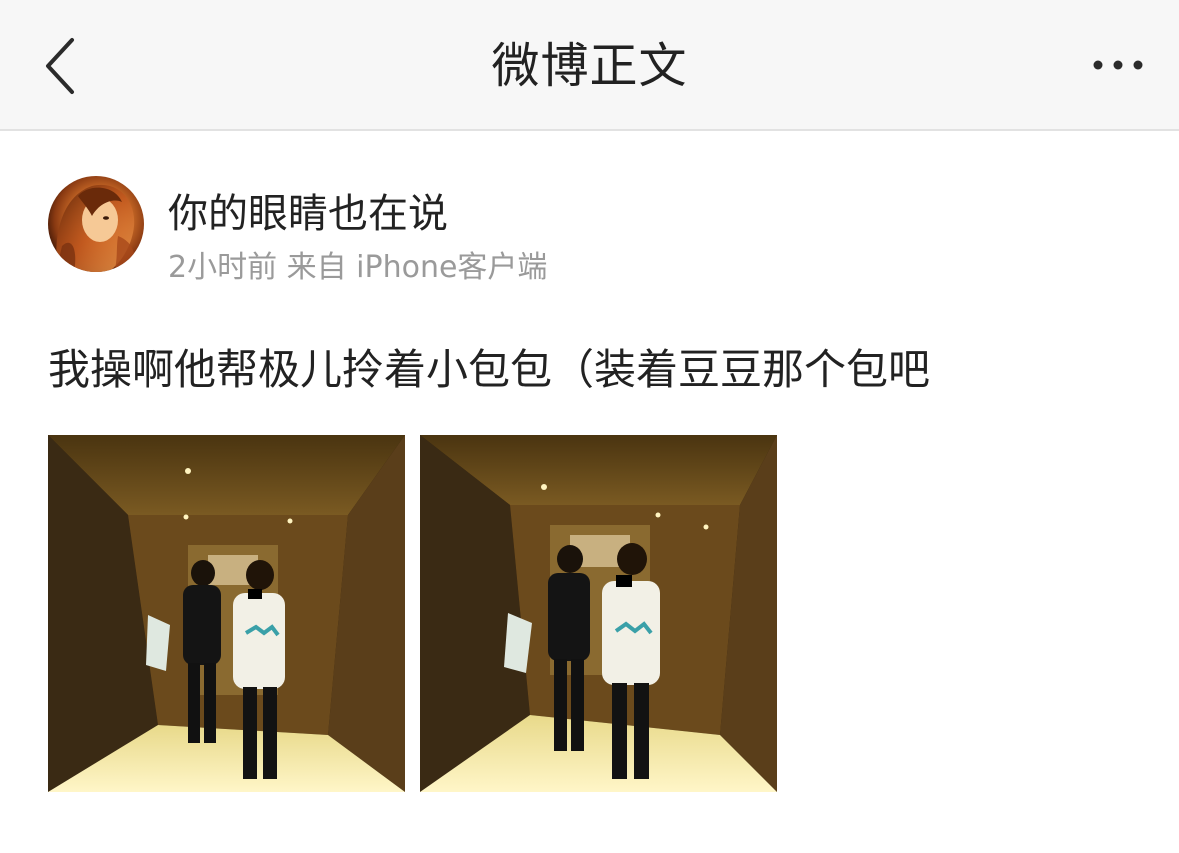 This screenshot has height=853, width=1179. Describe the element at coordinates (598, 231) in the screenshot. I see `post-header: 你的眼睛也在说 2小时前 来自 iPhone客户端` at that location.